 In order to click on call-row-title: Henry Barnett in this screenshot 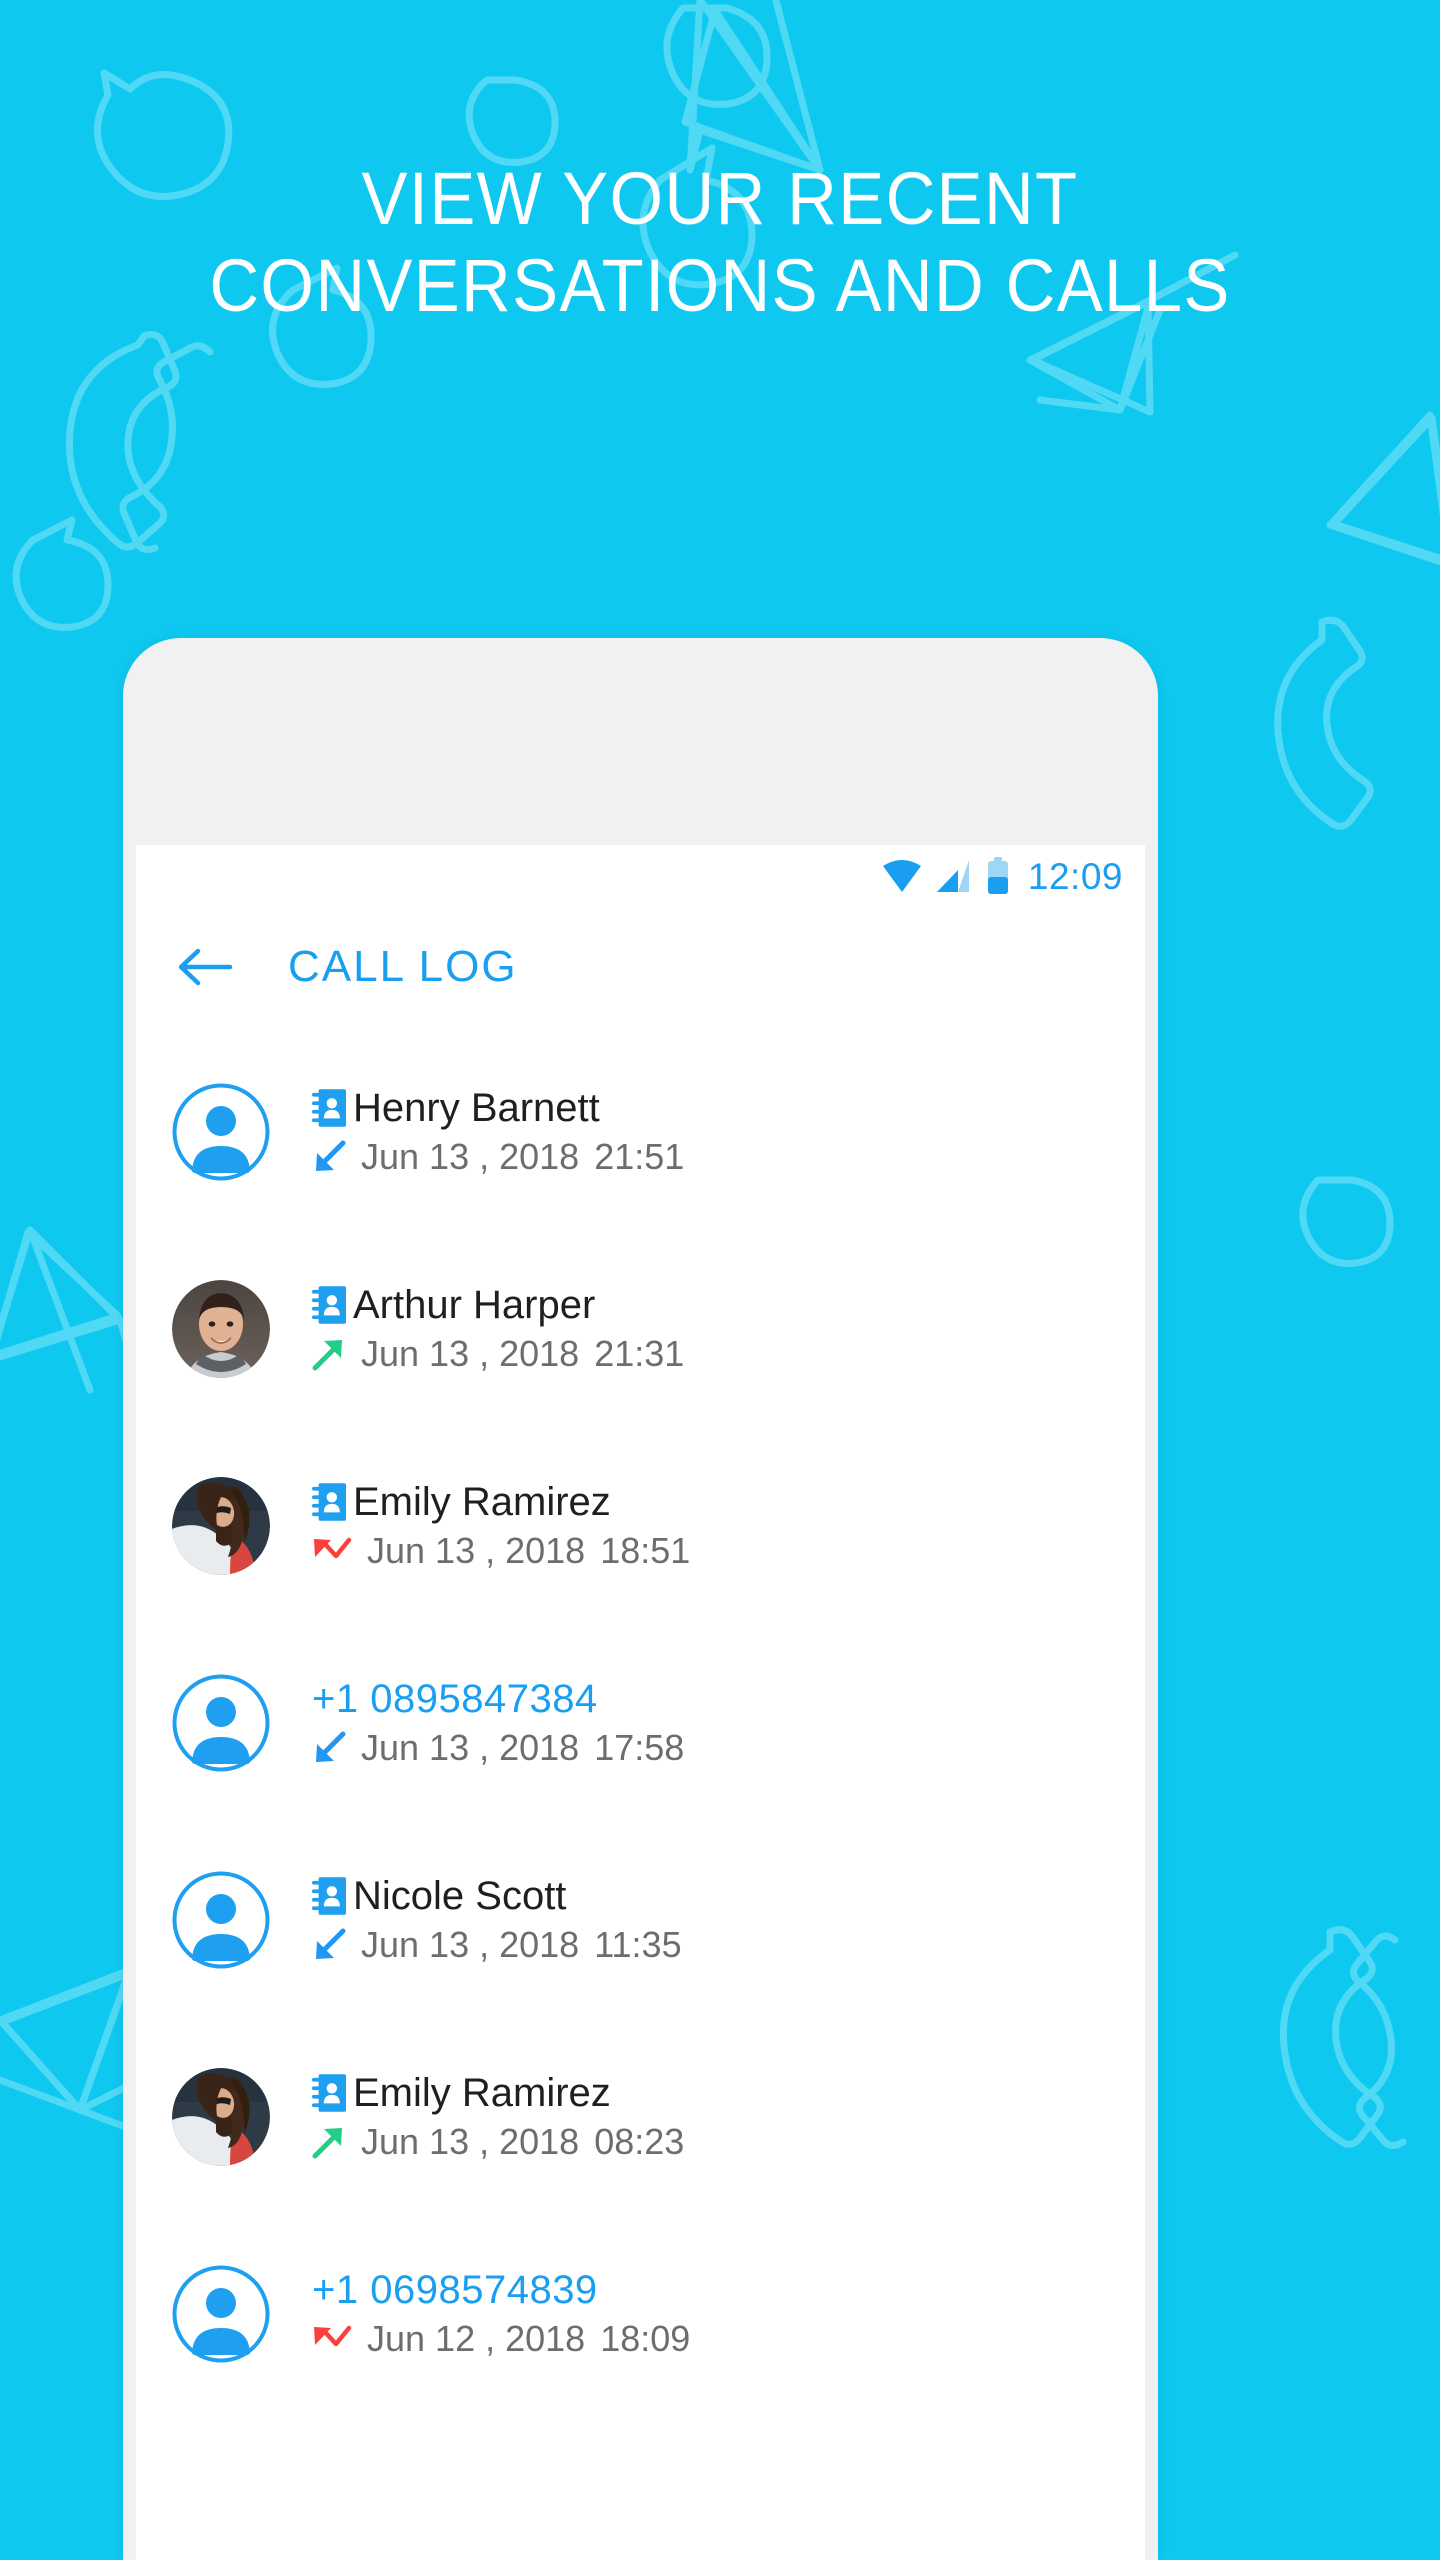, I will do `click(498, 1108)`.